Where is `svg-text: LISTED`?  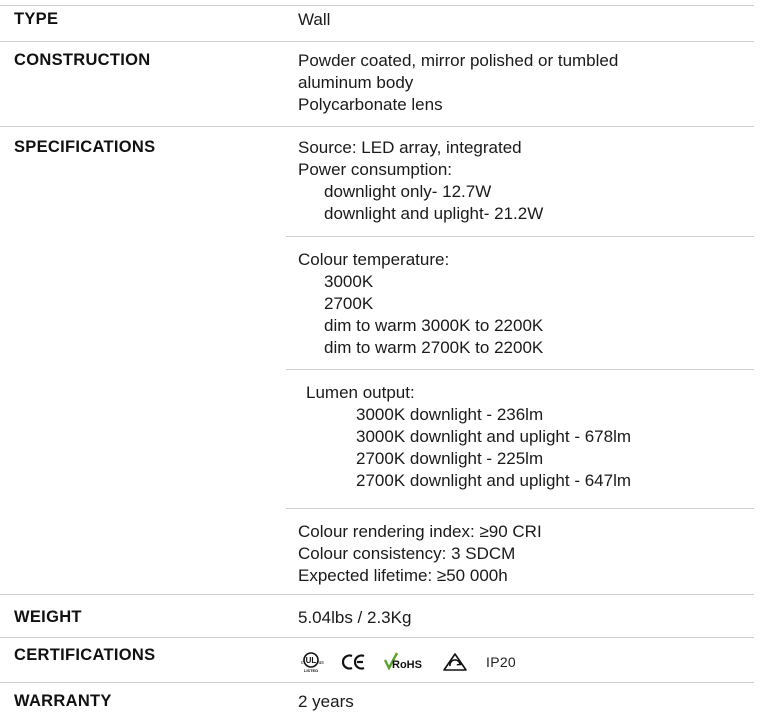
svg-text: LISTED is located at coordinates (311, 670).